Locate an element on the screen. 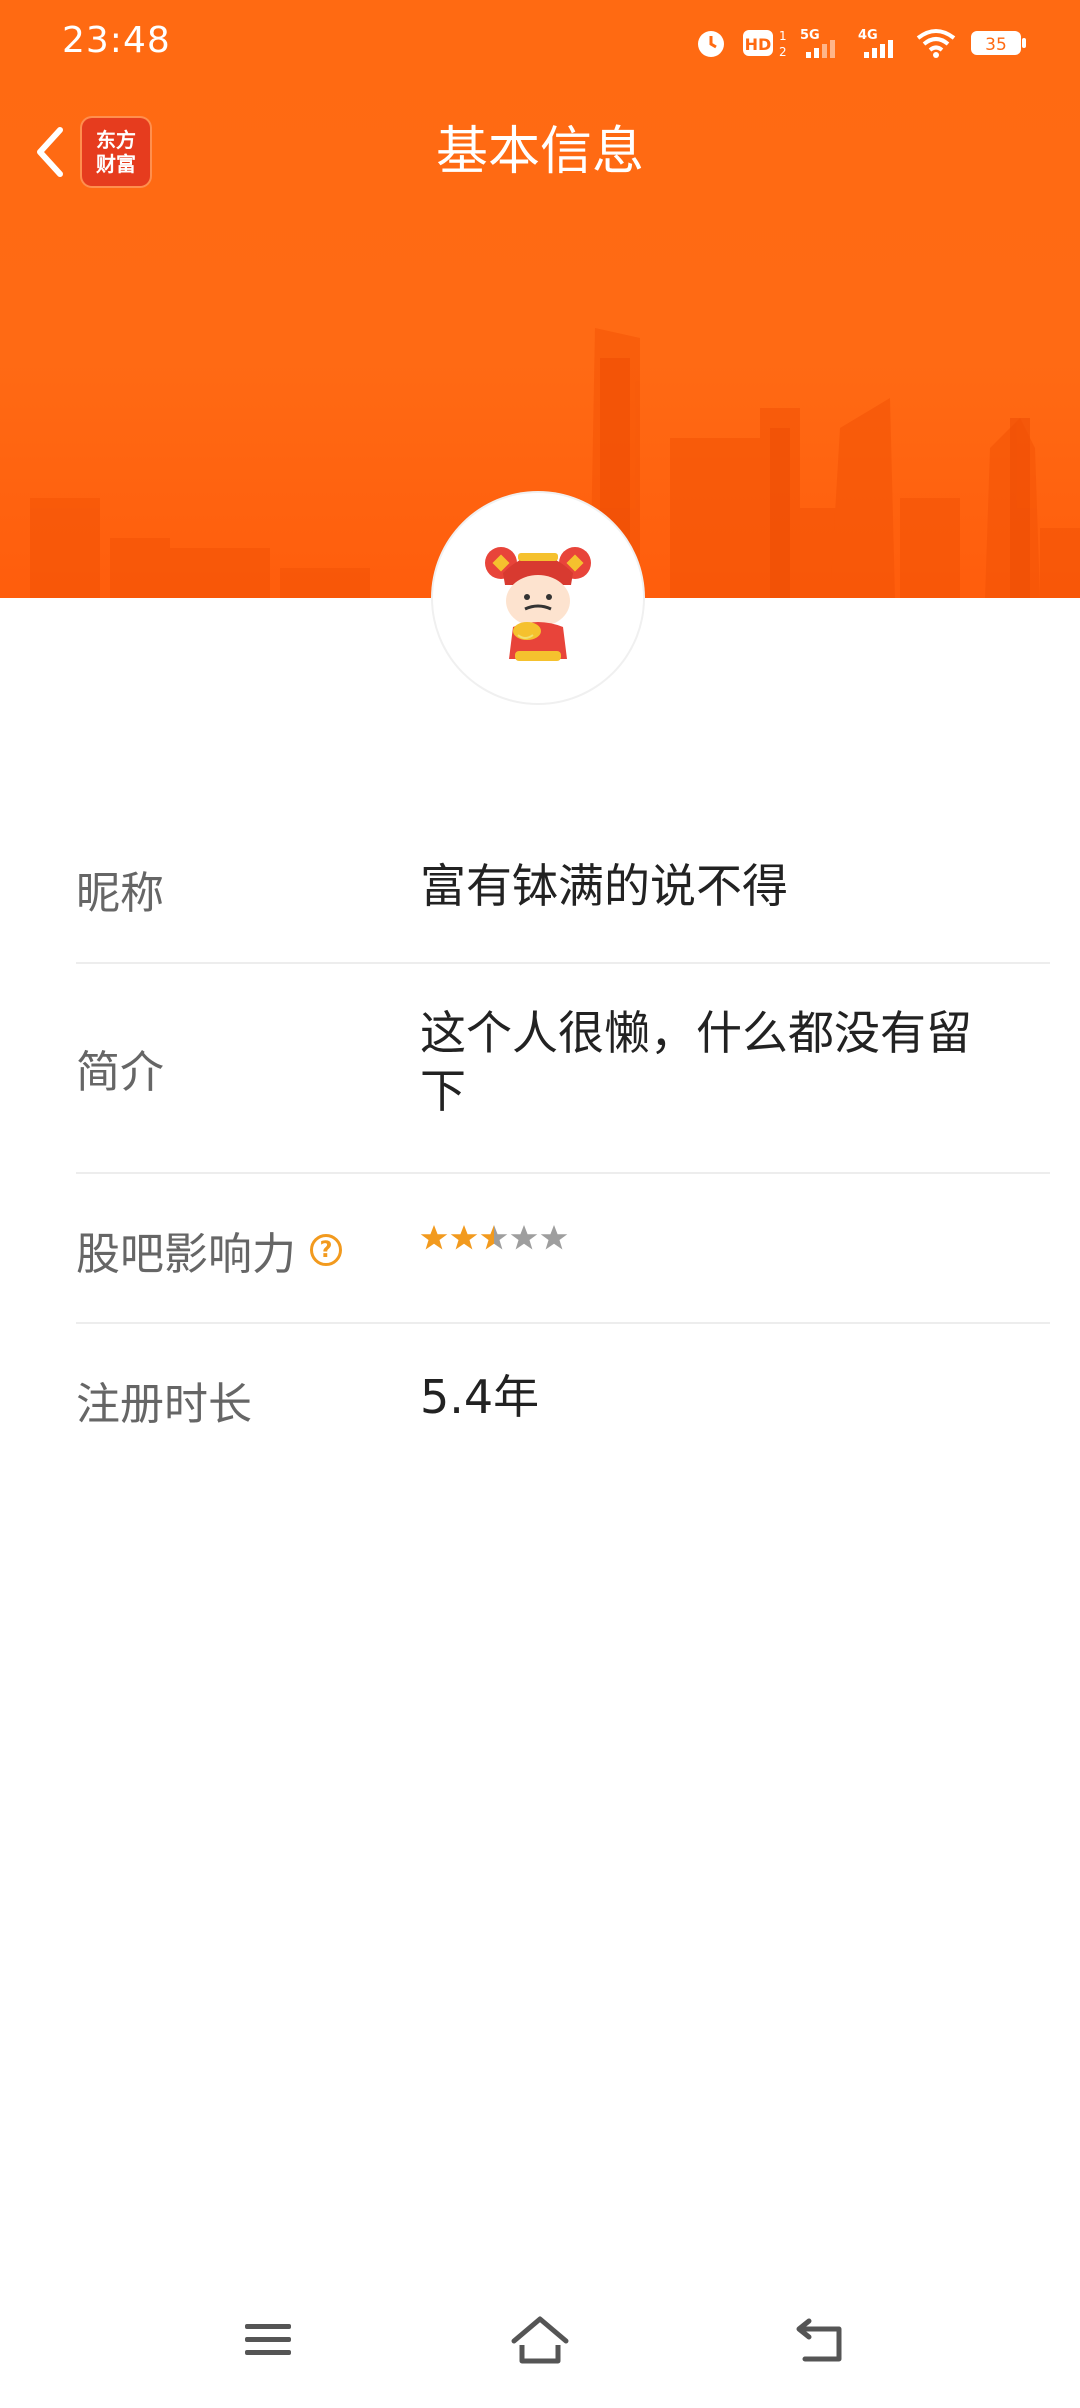 The image size is (1080, 2408). status-icons: HD 1 2 5G 4G 35 is located at coordinates (861, 43).